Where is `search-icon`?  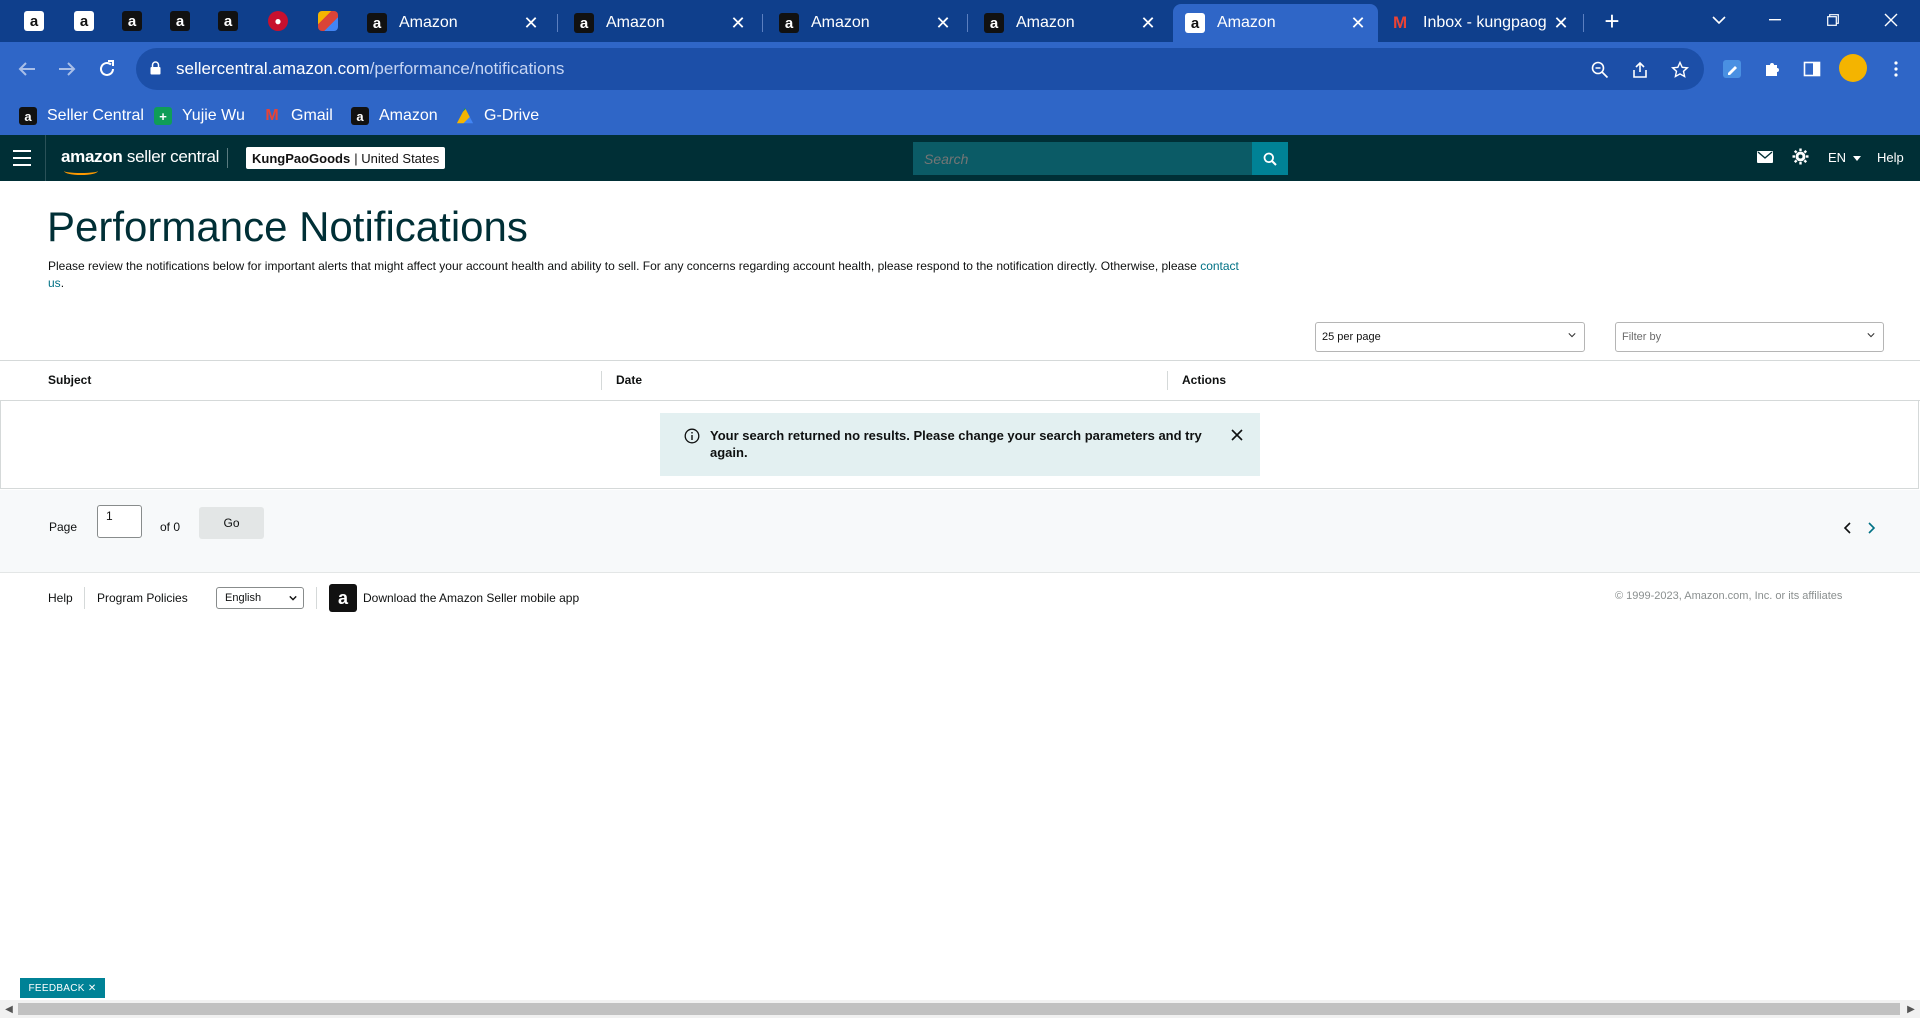 search-icon is located at coordinates (1270, 159).